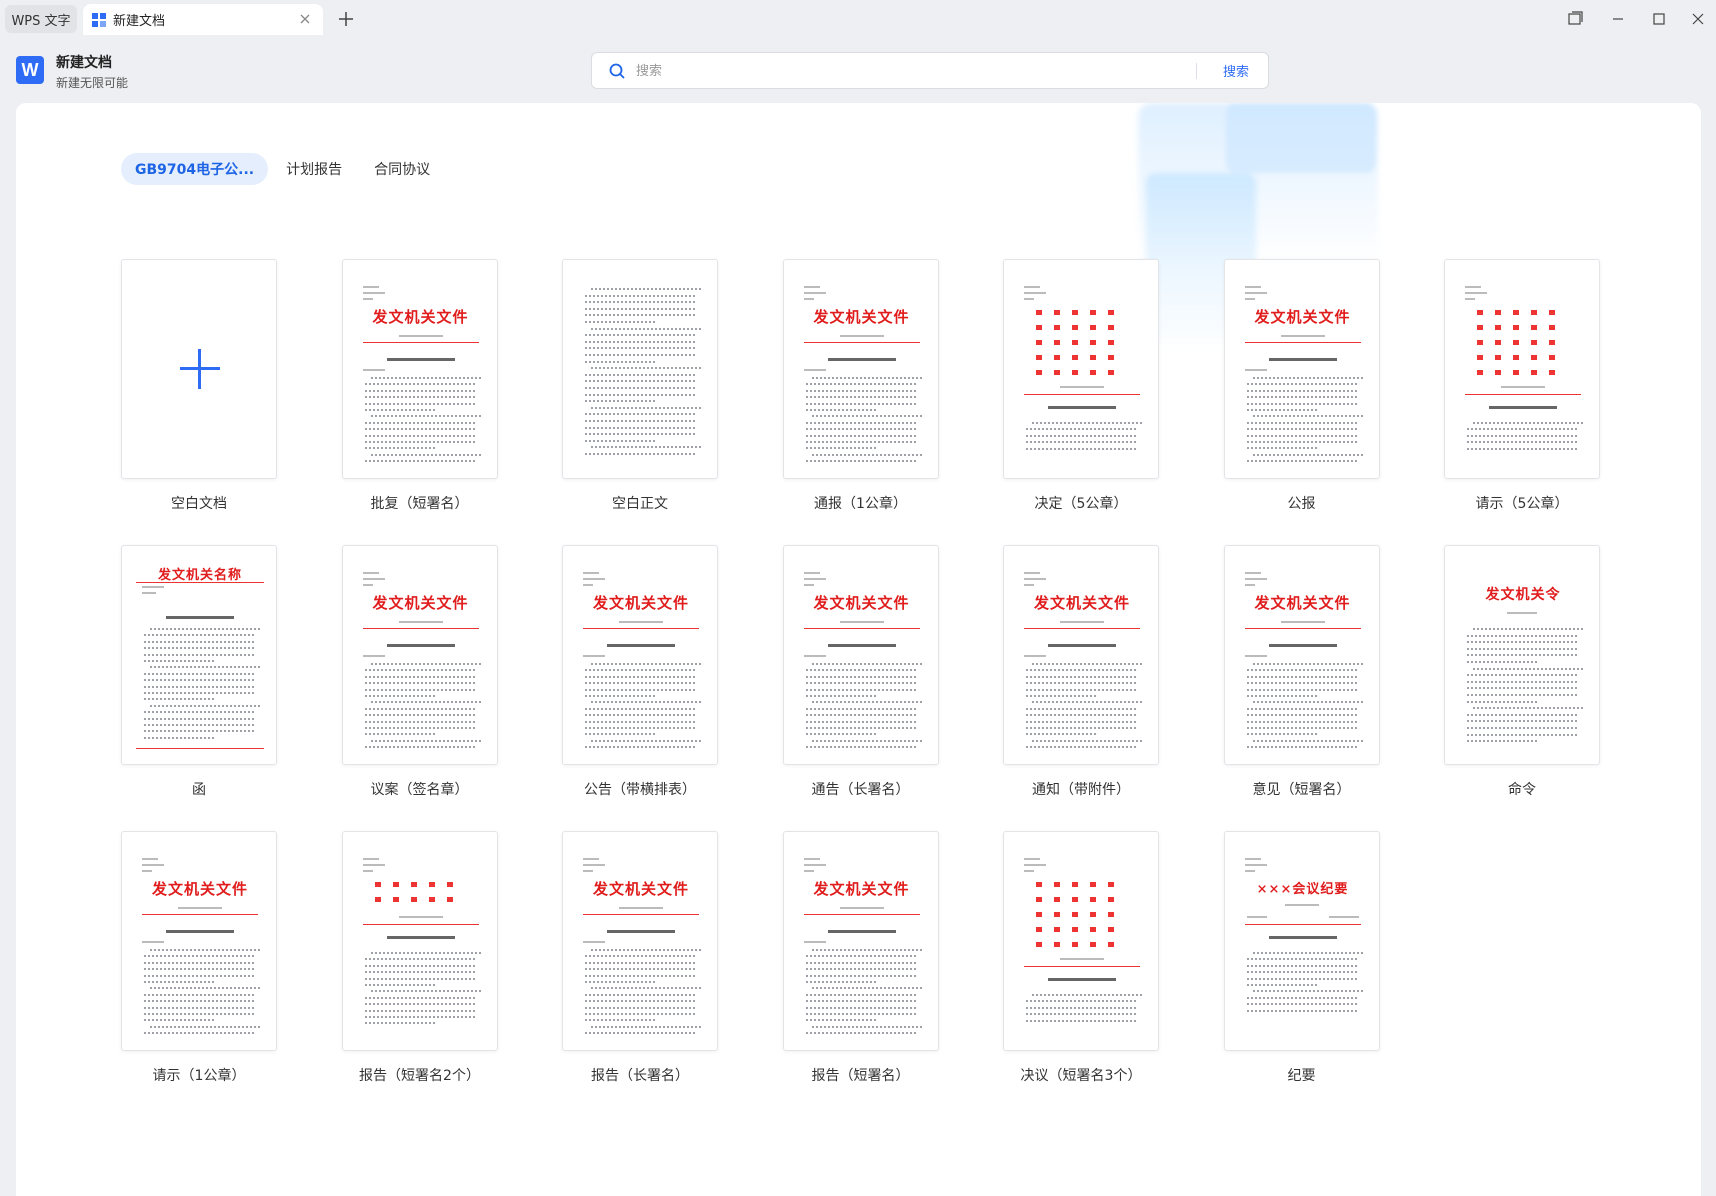 This screenshot has width=1716, height=1196. I want to click on template-card: ×××会议纪要 纪要, so click(1303, 961).